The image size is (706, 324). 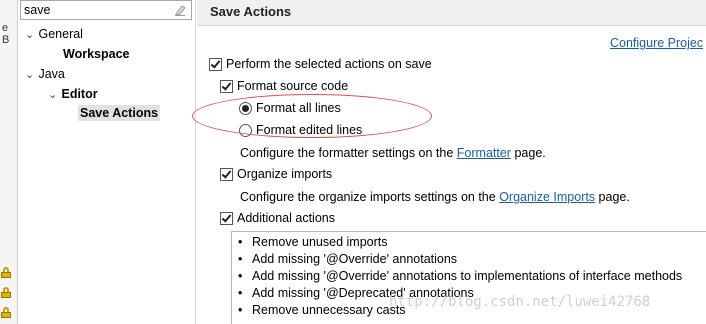 What do you see at coordinates (226, 218) in the screenshot?
I see `additional-actions-checkbox` at bounding box center [226, 218].